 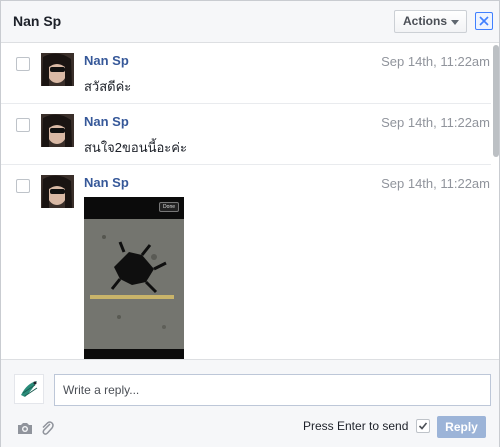 I want to click on reply-button: Reply, so click(x=461, y=427).